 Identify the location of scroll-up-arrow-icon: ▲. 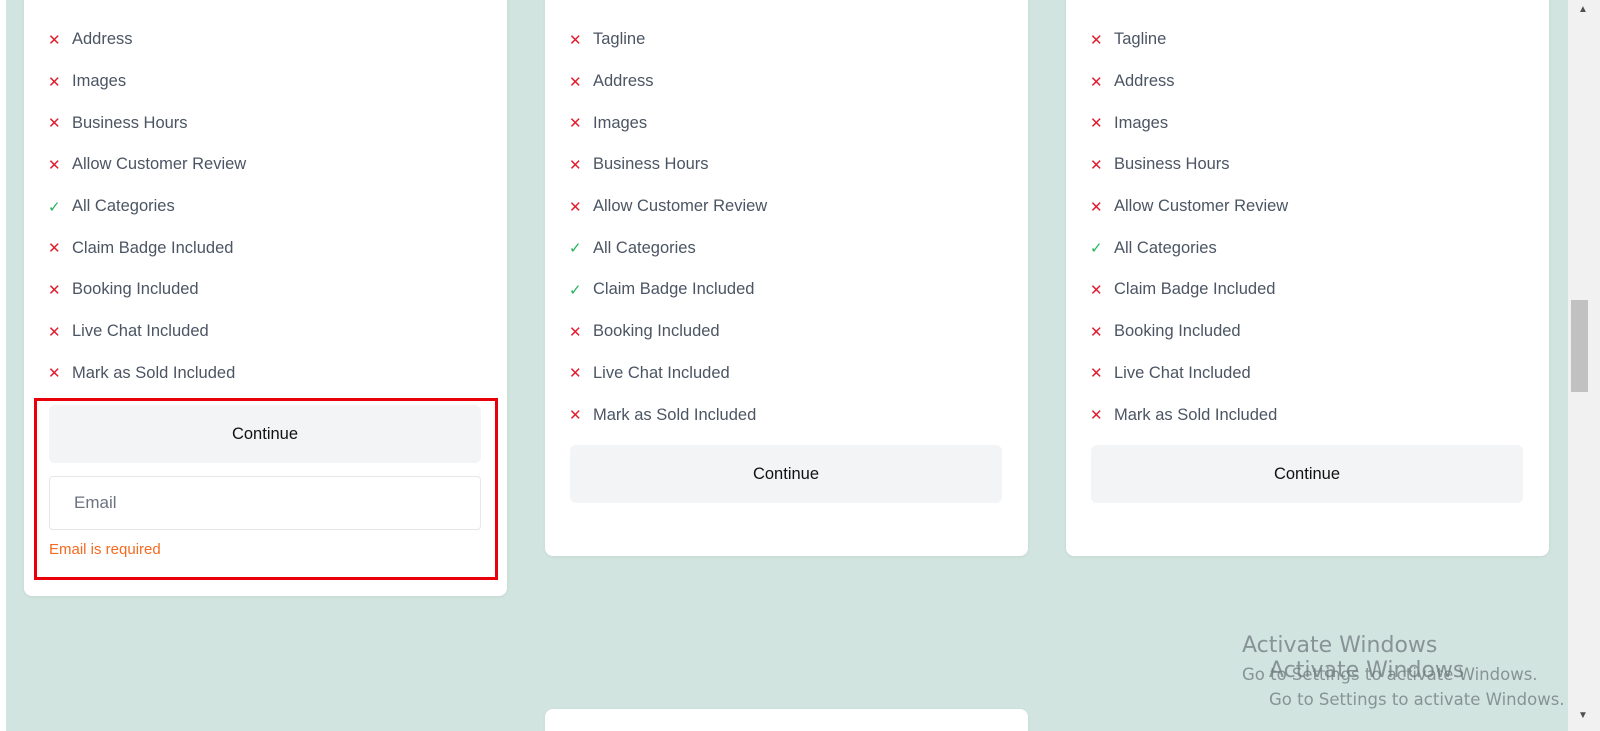
(1583, 9).